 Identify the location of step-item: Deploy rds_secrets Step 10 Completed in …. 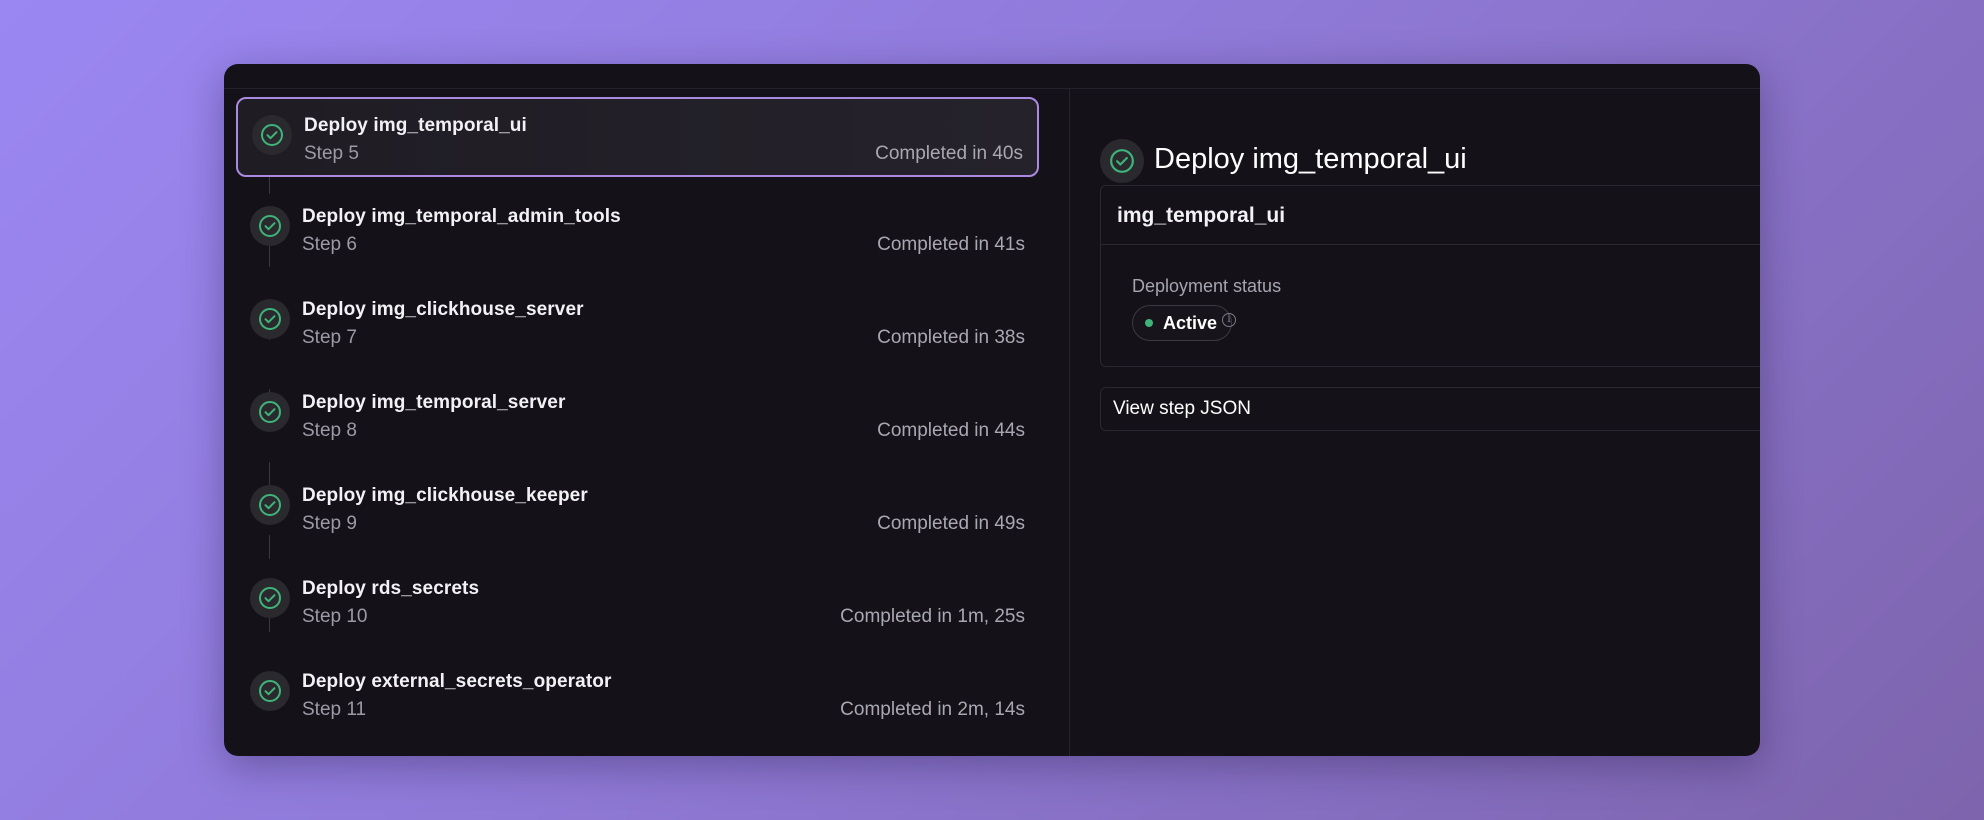
(637, 602).